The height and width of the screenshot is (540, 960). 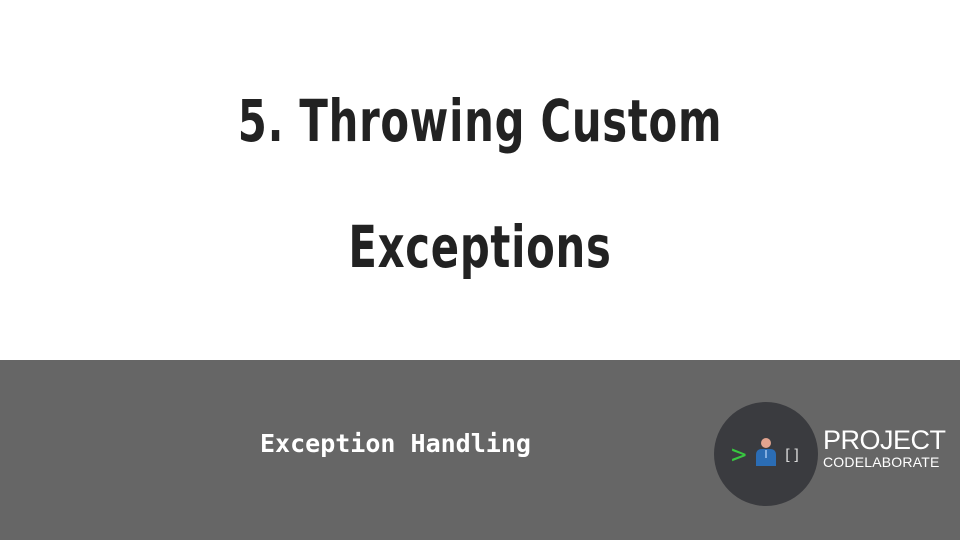 What do you see at coordinates (395, 443) in the screenshot?
I see `slide-subtitle: Exception Handling` at bounding box center [395, 443].